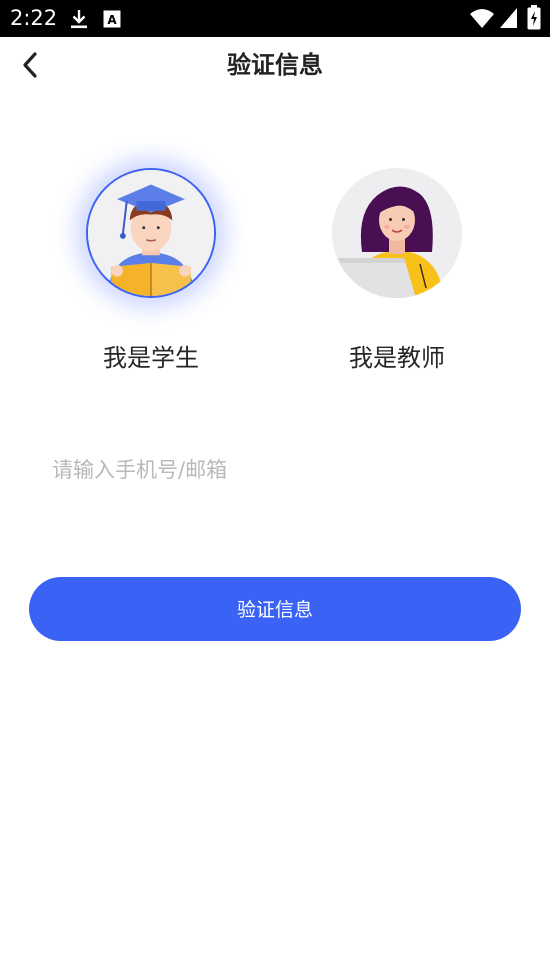 Image resolution: width=550 pixels, height=979 pixels. I want to click on page-title: 验证信息, so click(275, 65).